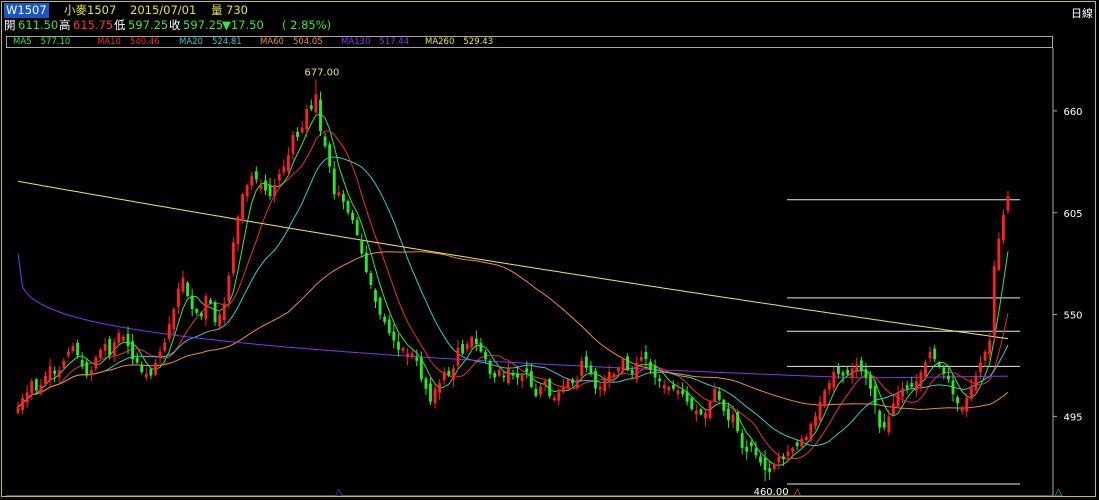 This screenshot has height=500, width=1099. Describe the element at coordinates (1059, 492) in the screenshot. I see `marker-triangle-2: △` at that location.